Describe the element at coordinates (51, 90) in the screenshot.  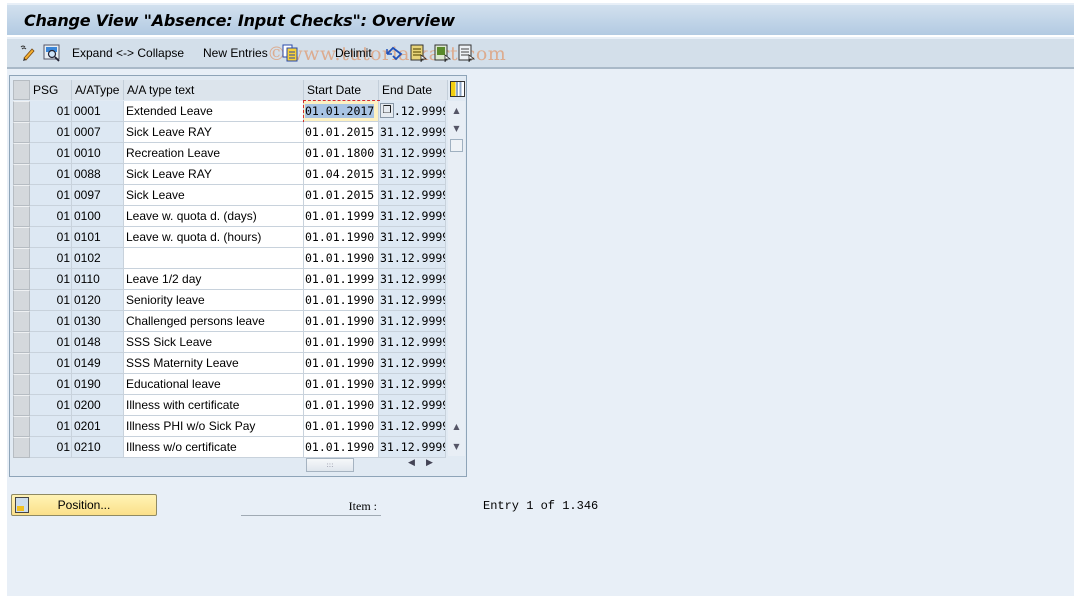
I see `column-header-psg: PSG` at that location.